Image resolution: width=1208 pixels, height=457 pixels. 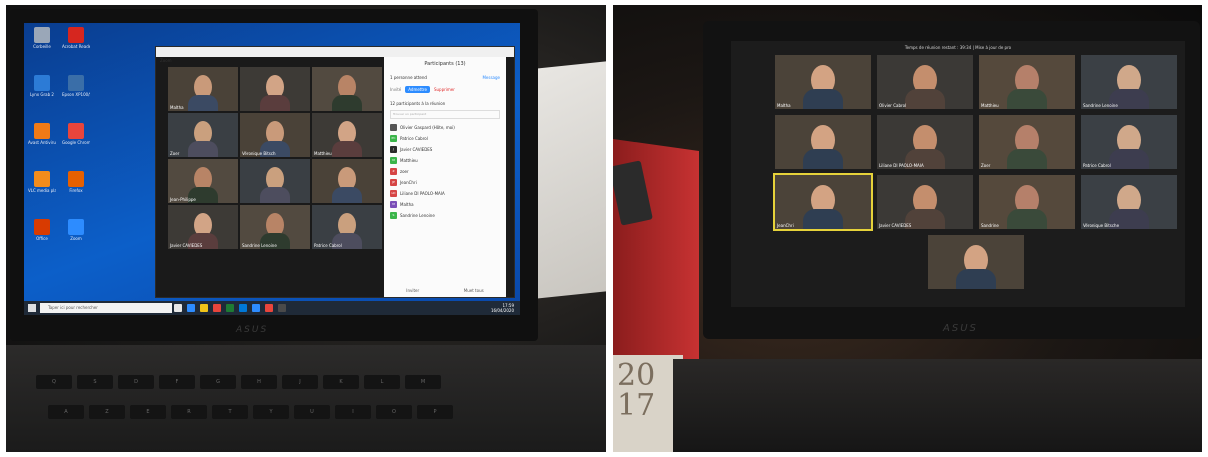 What do you see at coordinates (42, 179) in the screenshot?
I see `vlc-icon` at bounding box center [42, 179].